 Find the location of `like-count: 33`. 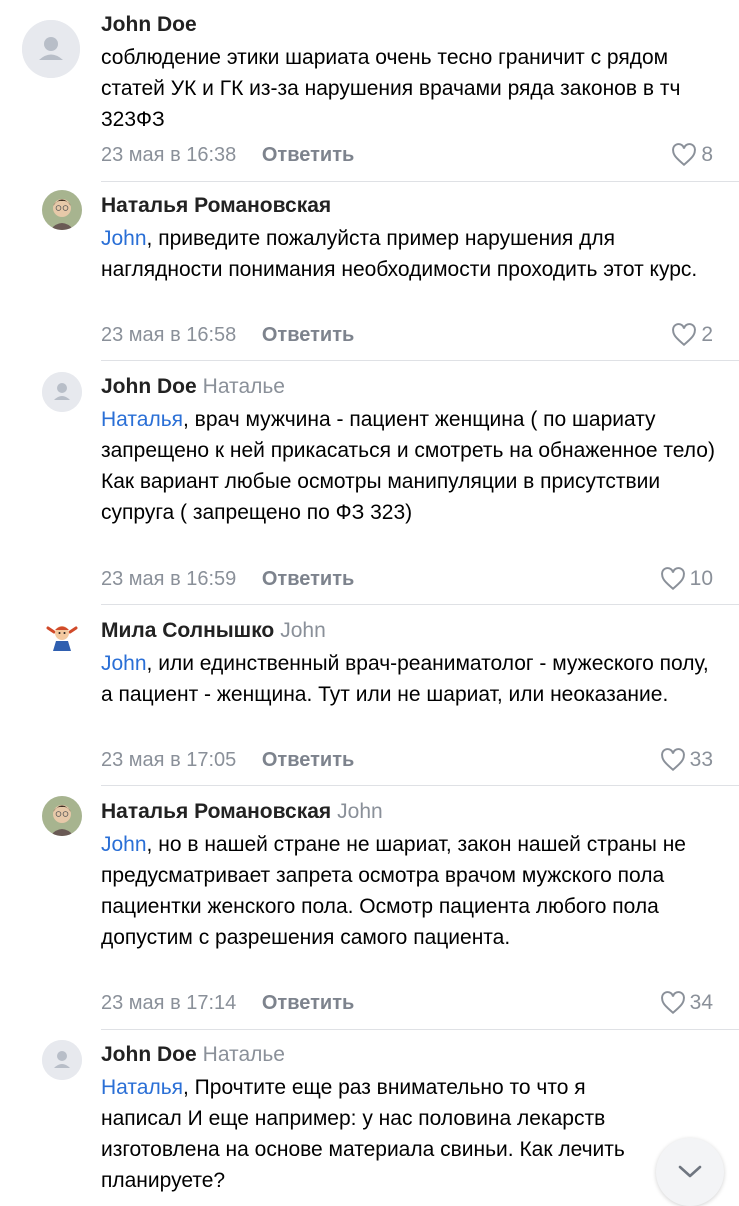

like-count: 33 is located at coordinates (701, 759).